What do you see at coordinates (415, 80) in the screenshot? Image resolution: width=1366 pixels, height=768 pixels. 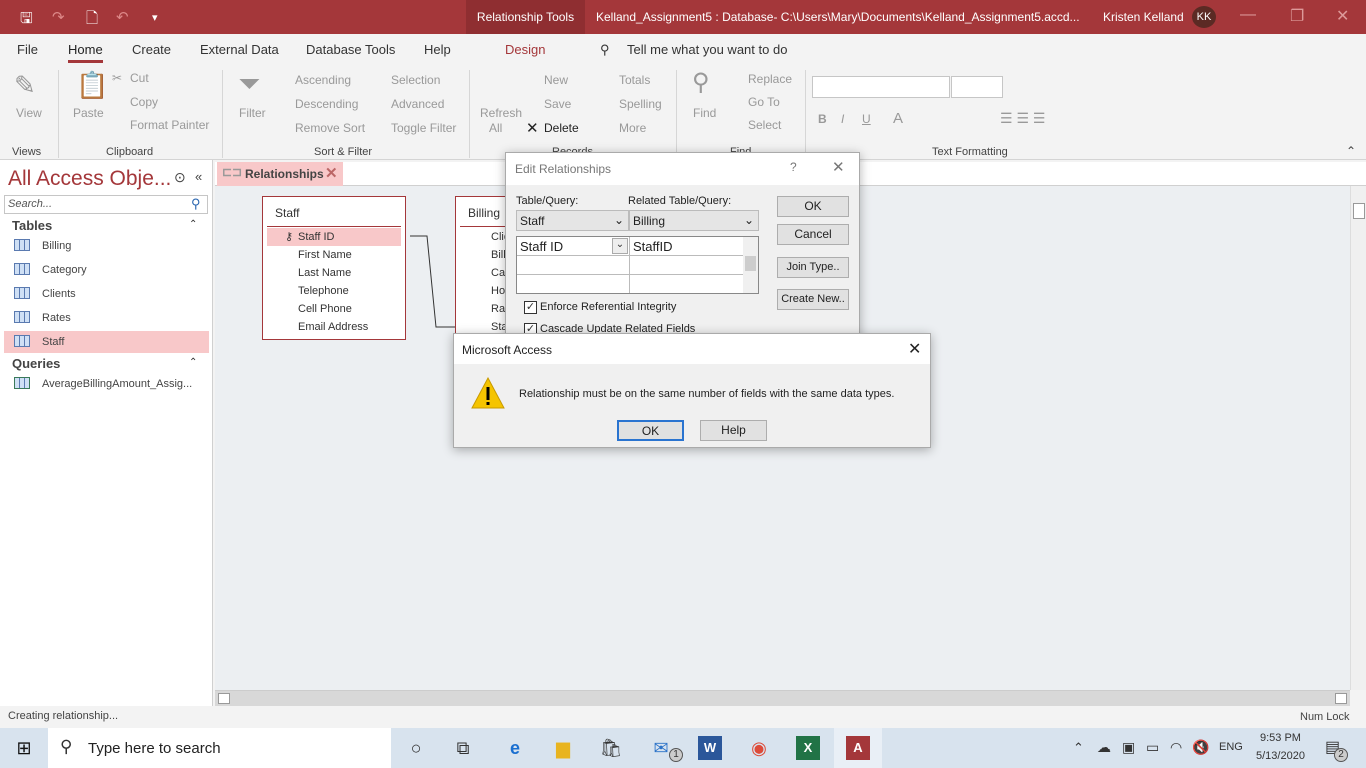 I see `selection-button: Selection` at bounding box center [415, 80].